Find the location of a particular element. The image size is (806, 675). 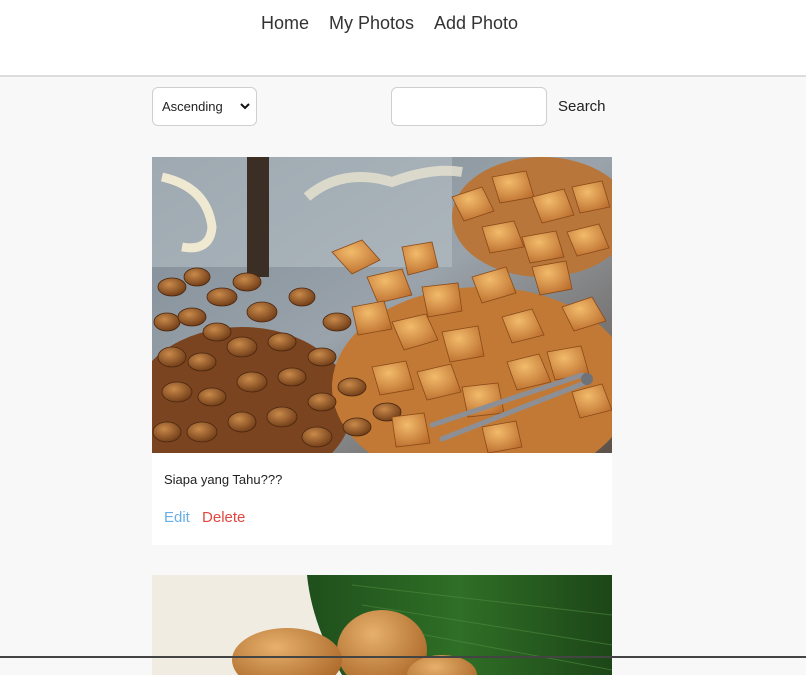

top-navbar: Home My Photos Add Photo is located at coordinates (403, 38).